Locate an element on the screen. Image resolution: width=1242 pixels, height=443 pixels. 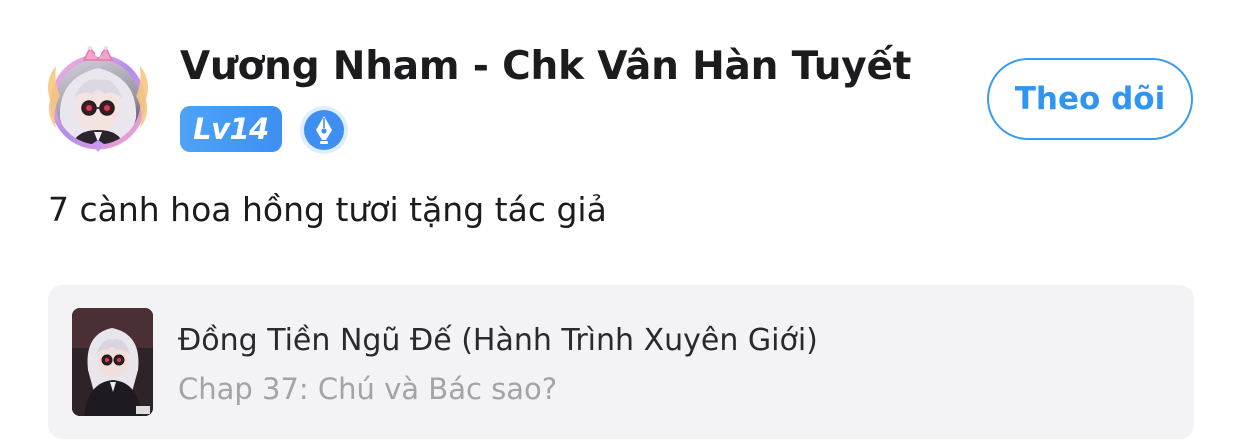
level-badge: Lv14 is located at coordinates (231, 129).